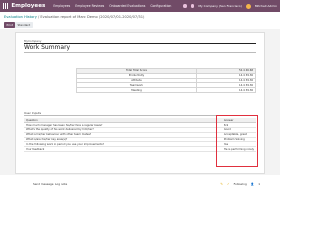 This screenshot has width=320, height=240. I want to click on answer-highlight-box, so click(237, 141).